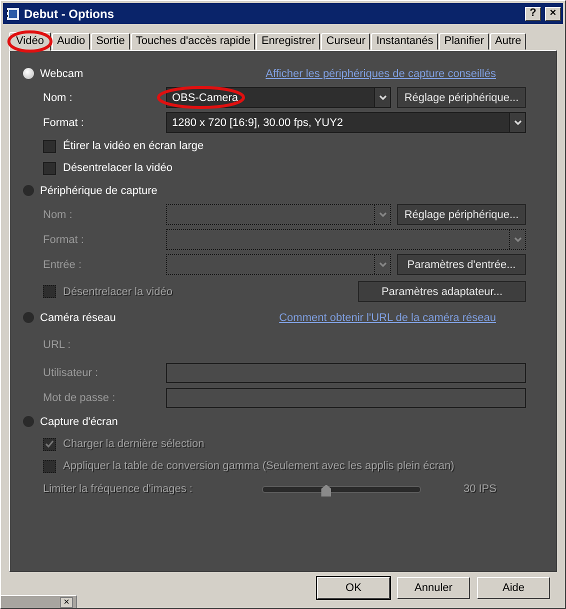  Describe the element at coordinates (278, 97) in the screenshot. I see `dropdown-field: OBS-Camera` at that location.